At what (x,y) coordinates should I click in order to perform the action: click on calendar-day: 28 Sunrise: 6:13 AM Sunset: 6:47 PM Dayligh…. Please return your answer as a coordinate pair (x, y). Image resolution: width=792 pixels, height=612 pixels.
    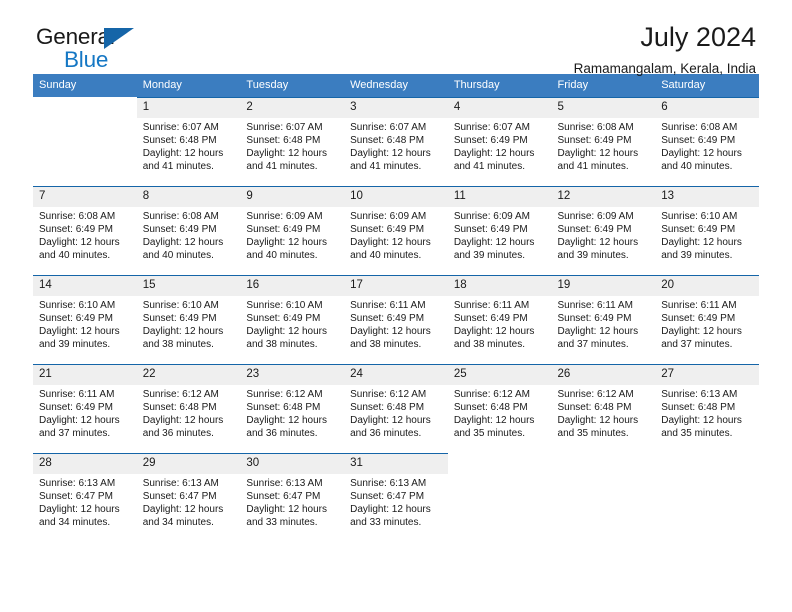
    Looking at the image, I should click on (85, 497).